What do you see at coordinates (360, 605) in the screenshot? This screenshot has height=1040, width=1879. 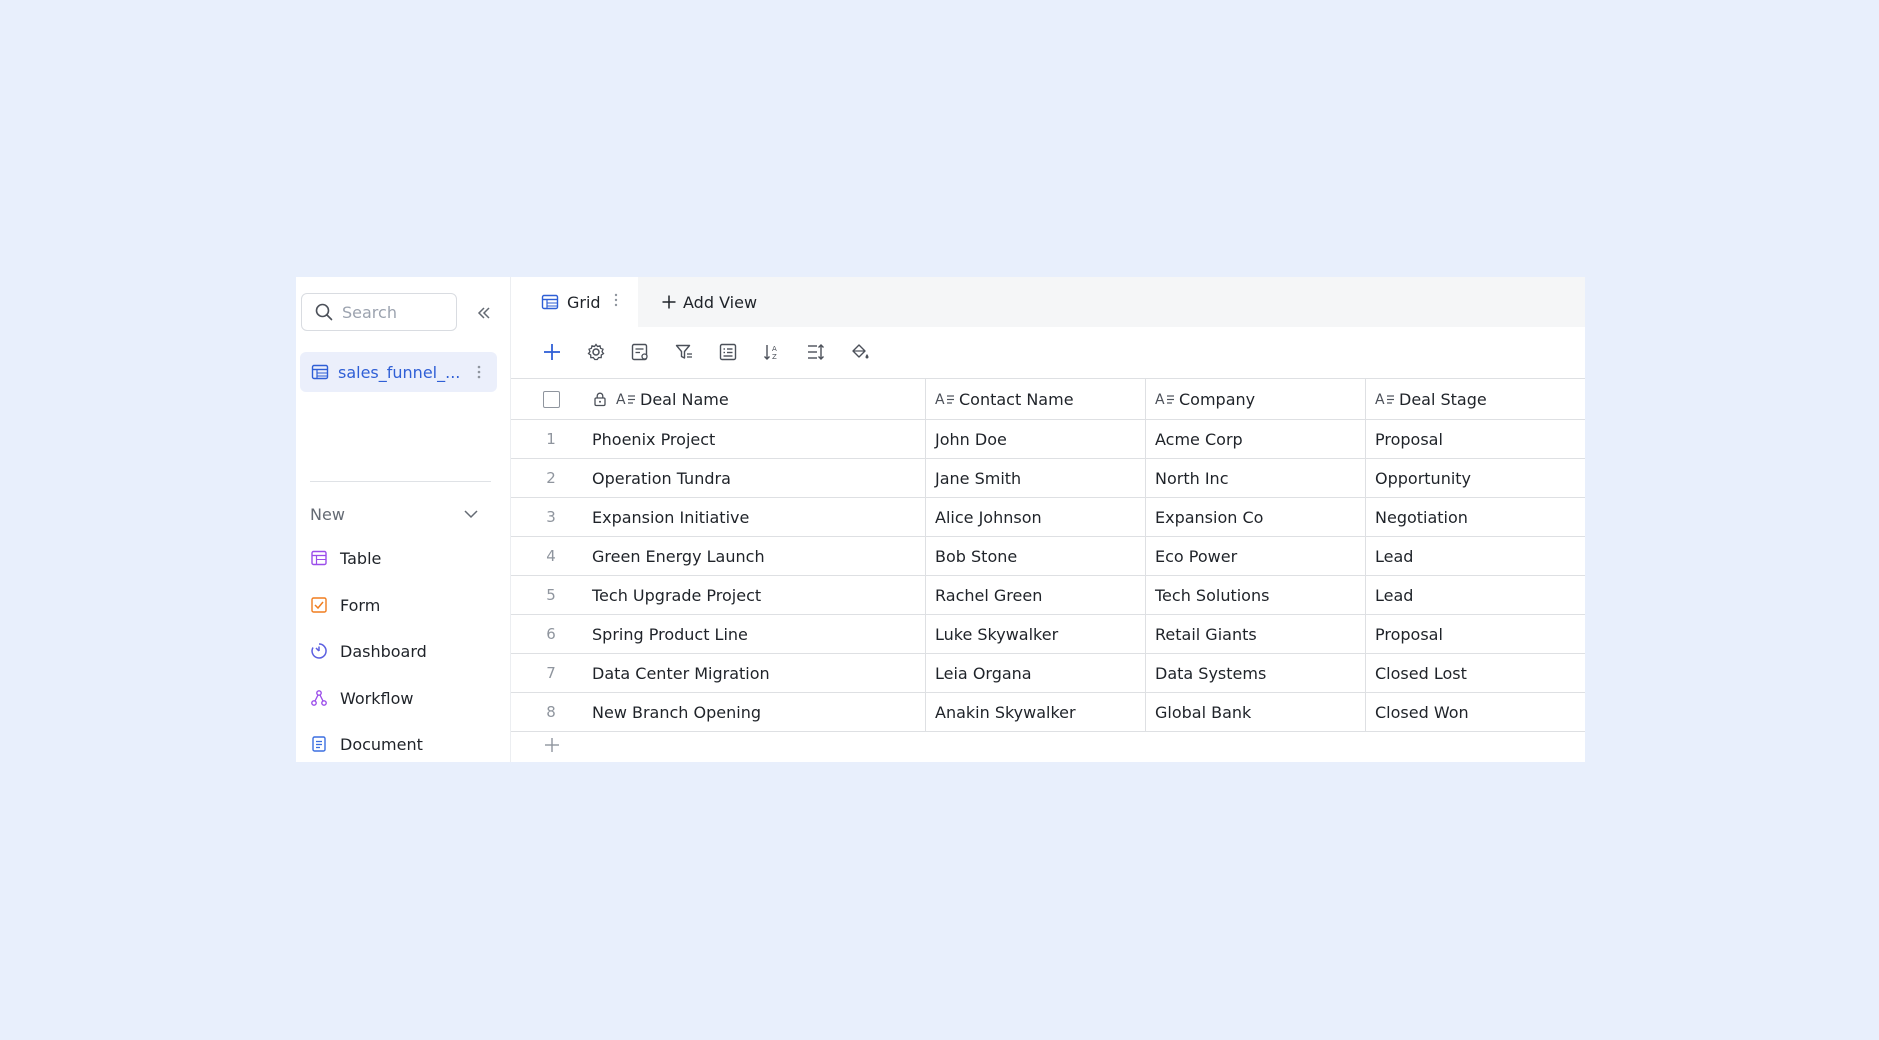 I see `create-item-label: Form` at bounding box center [360, 605].